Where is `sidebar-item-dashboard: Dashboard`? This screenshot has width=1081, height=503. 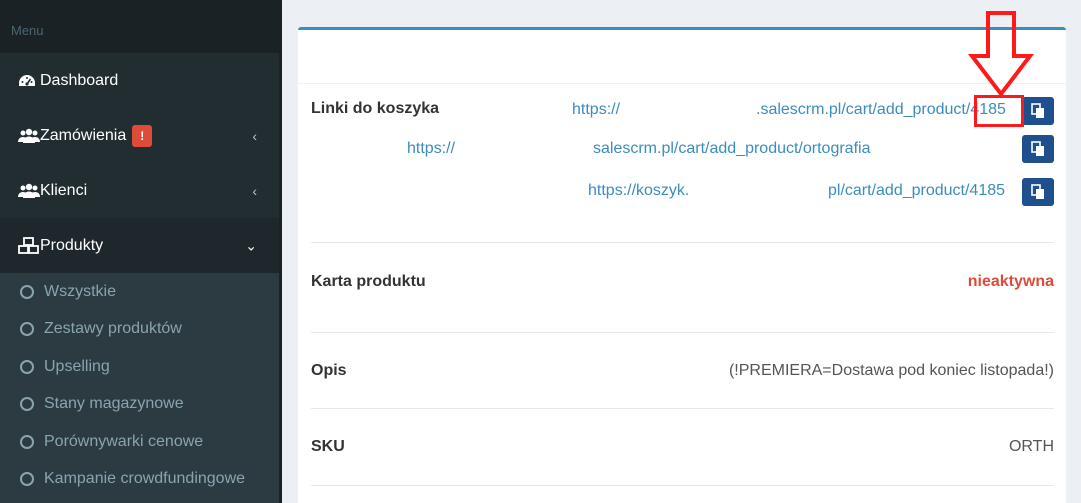
sidebar-item-dashboard: Dashboard is located at coordinates (139, 80).